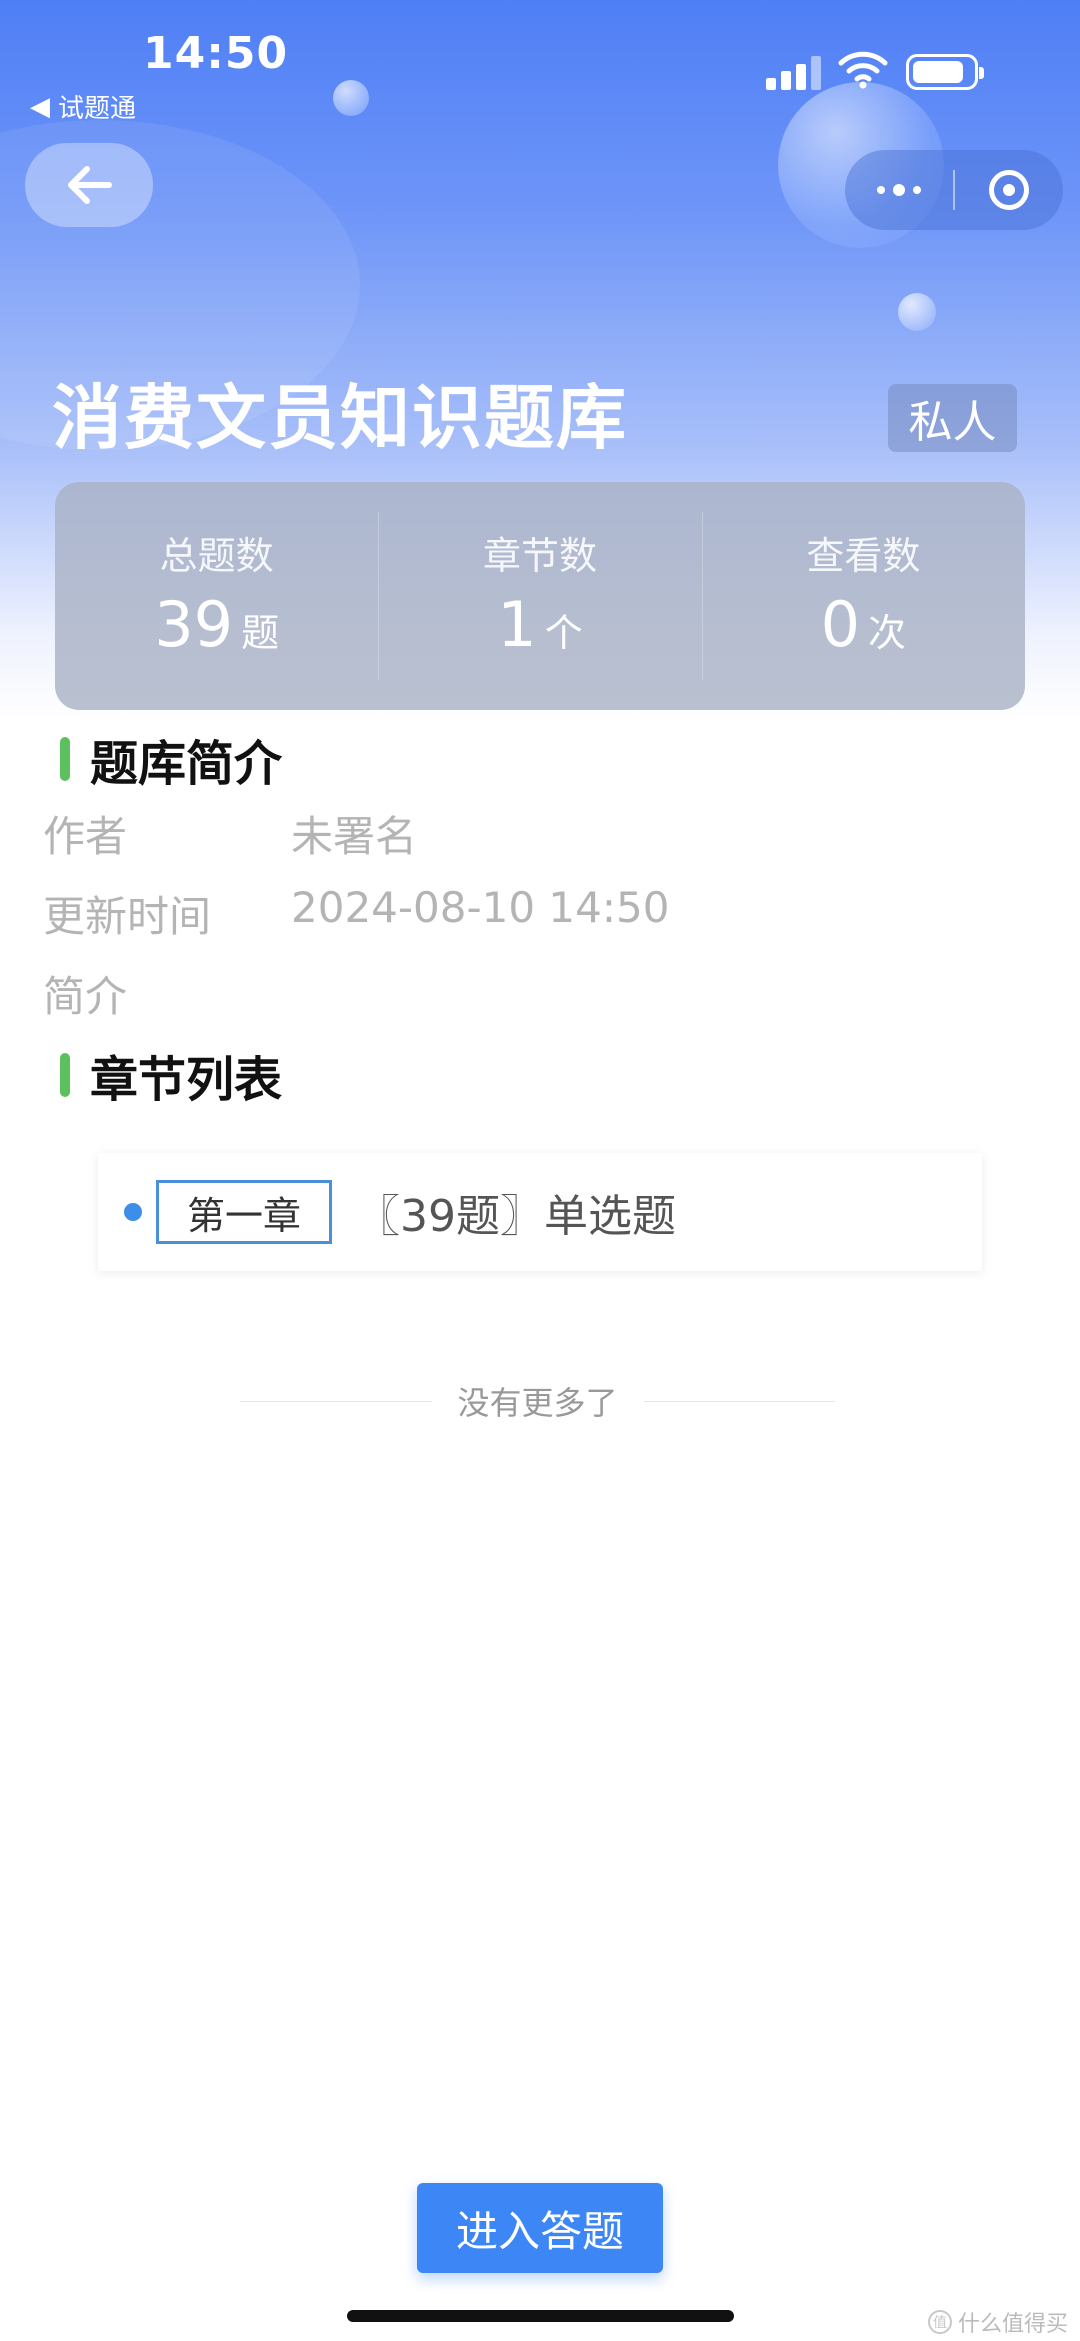 This screenshot has width=1080, height=2341. I want to click on info-value: 未署名, so click(354, 836).